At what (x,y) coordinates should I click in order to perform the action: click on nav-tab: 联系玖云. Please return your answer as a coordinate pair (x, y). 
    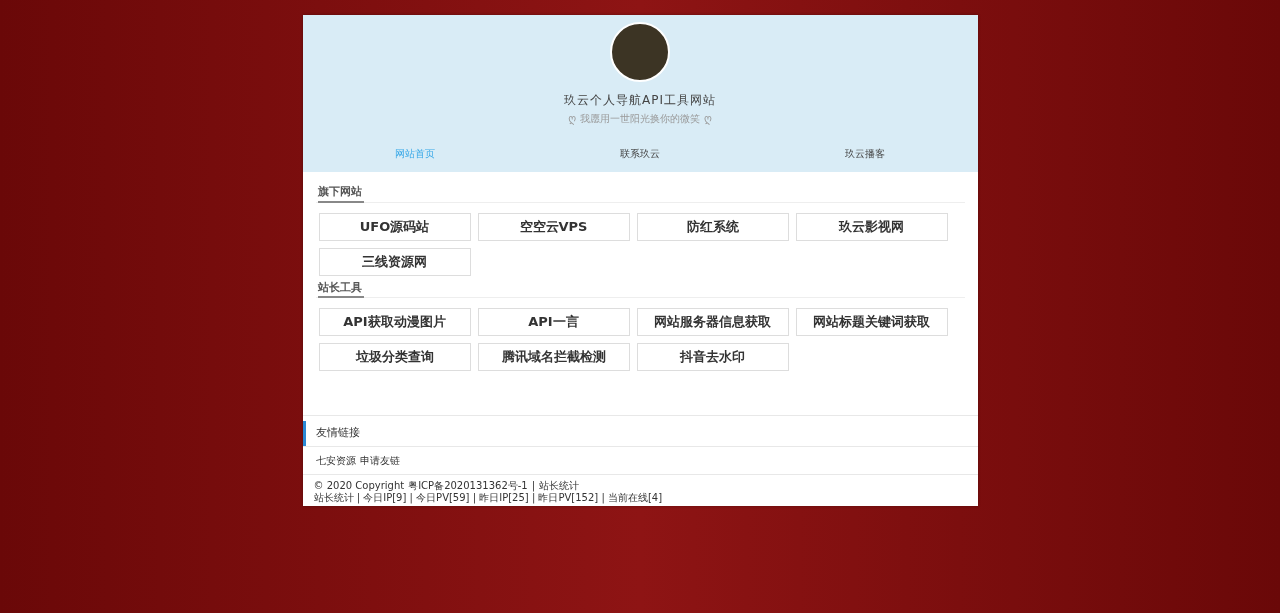
    Looking at the image, I should click on (640, 159).